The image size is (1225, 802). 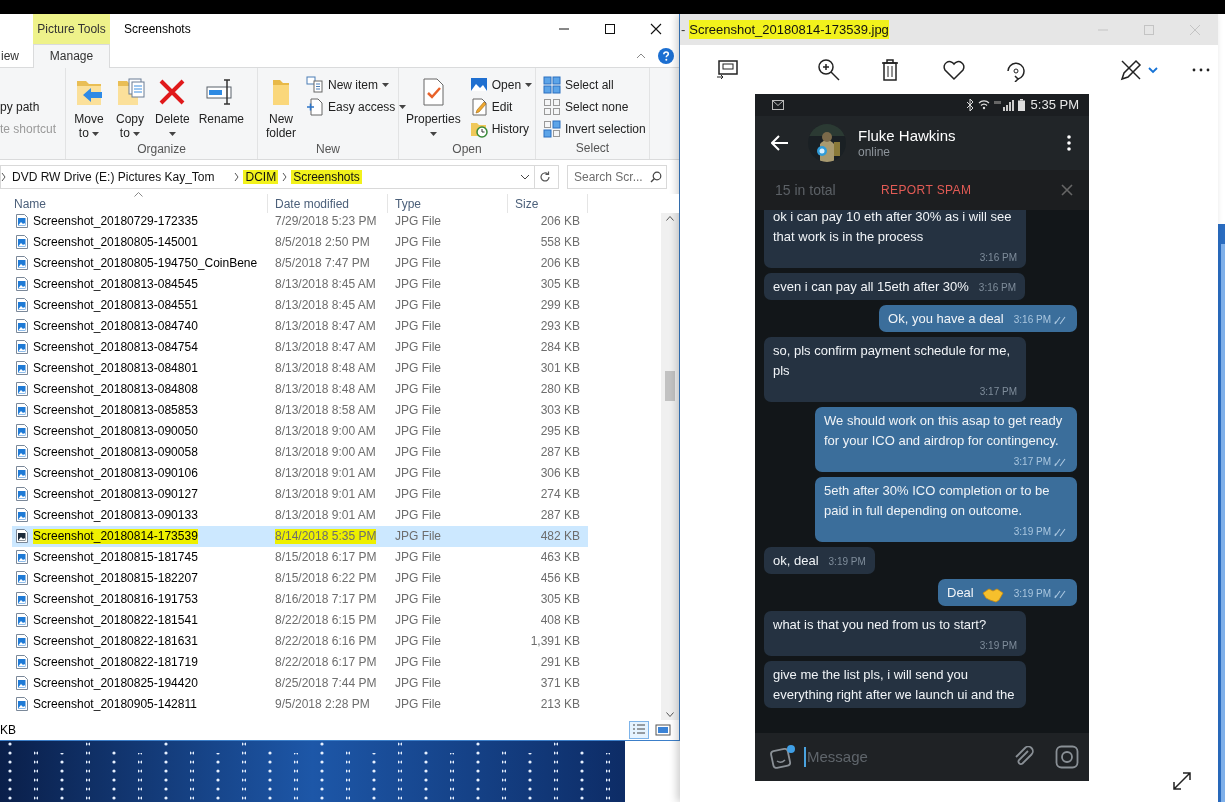 I want to click on date-modified: 8/13/2018 8:45 AM, so click(x=325, y=284).